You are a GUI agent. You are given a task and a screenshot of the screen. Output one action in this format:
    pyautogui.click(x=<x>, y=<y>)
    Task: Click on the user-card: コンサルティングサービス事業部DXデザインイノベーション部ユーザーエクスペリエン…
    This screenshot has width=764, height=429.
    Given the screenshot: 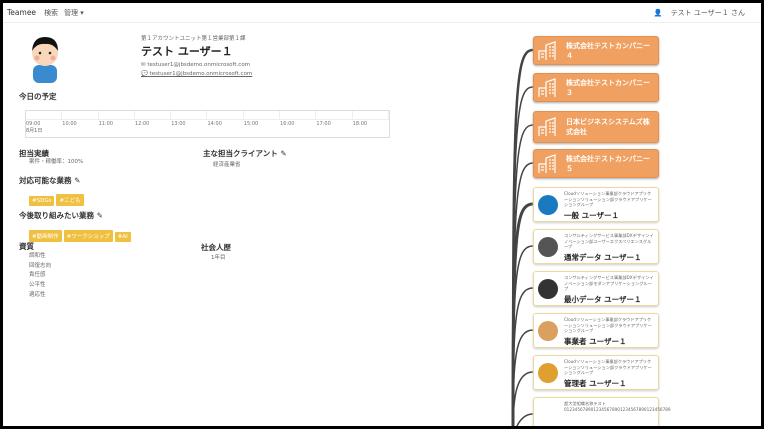 What is the action you would take?
    pyautogui.click(x=596, y=246)
    